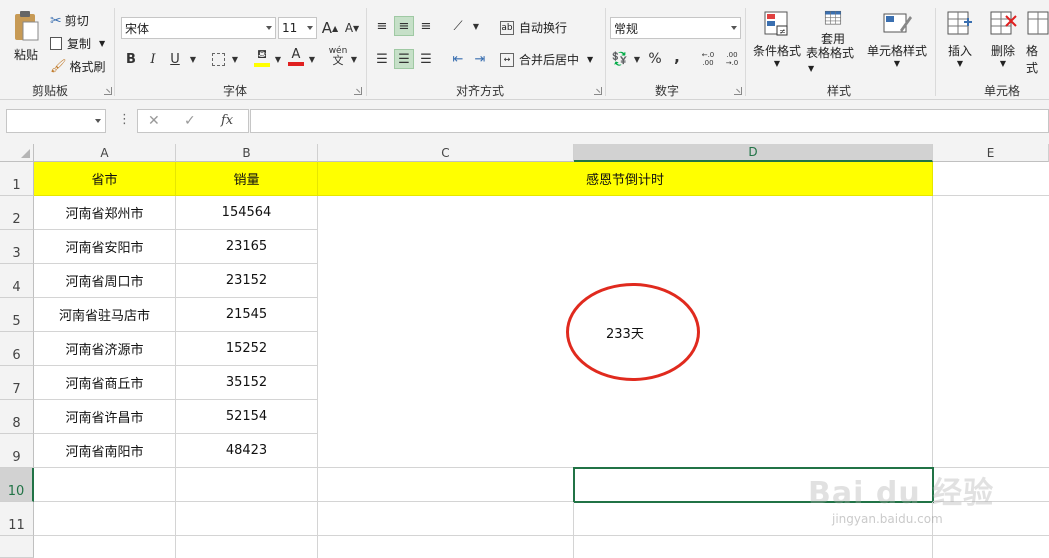  I want to click on merge-center-button: ↔ 合并后居中 ▼, so click(546, 59).